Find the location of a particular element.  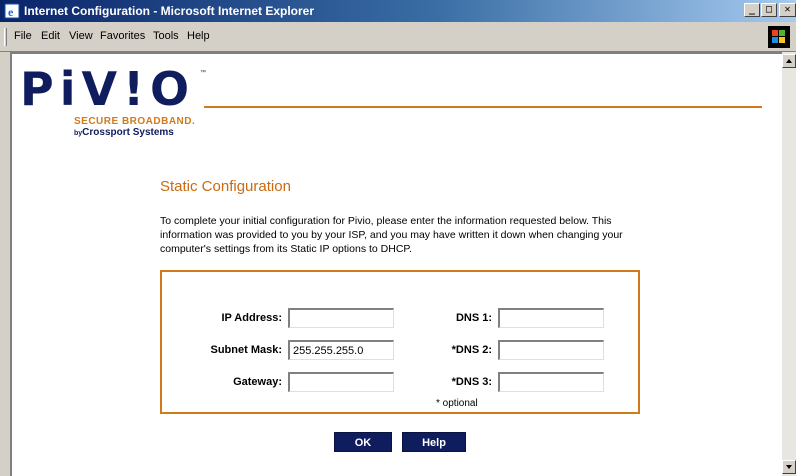

logo-company: byCrossport Systems is located at coordinates (124, 132).